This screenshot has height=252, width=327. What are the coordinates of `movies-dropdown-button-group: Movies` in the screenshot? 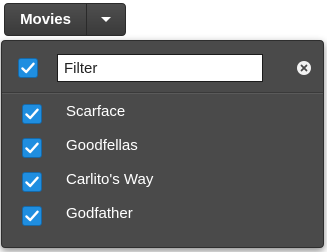 It's located at (65, 19).